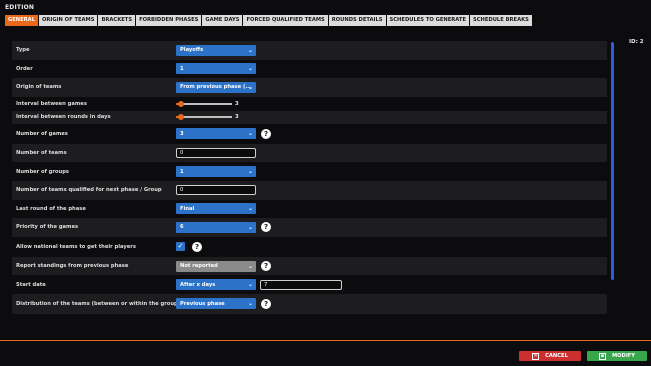 The image size is (651, 366). Describe the element at coordinates (51, 103) in the screenshot. I see `interval-games-label: Interval between games` at that location.